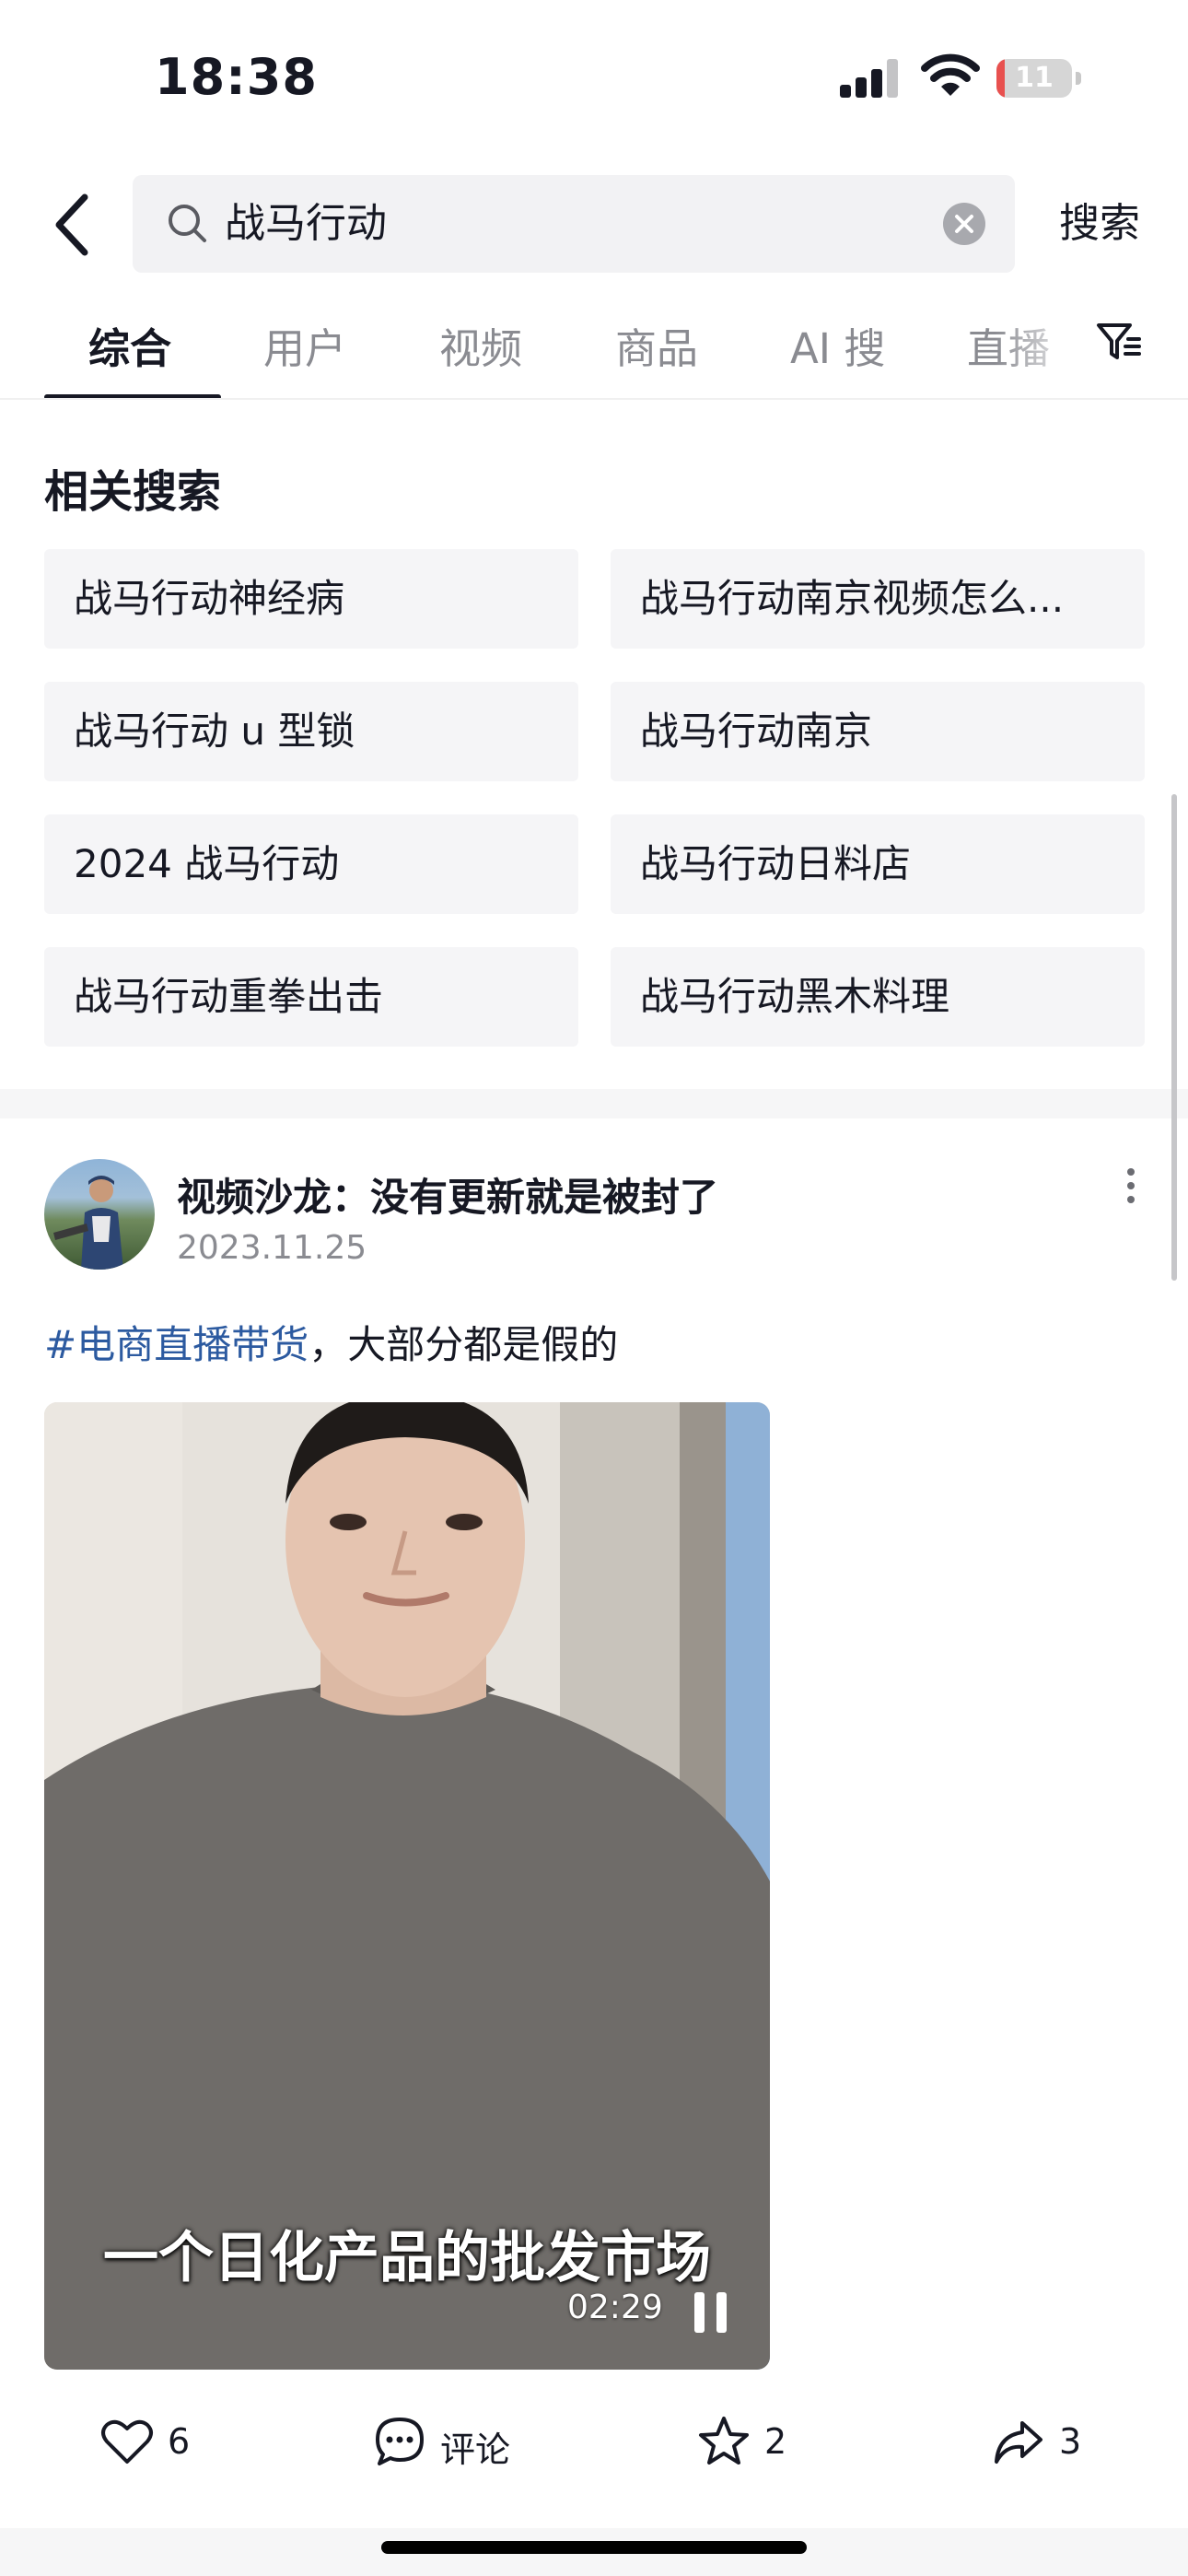  I want to click on related-search-item: 2024 战马行动, so click(311, 864).